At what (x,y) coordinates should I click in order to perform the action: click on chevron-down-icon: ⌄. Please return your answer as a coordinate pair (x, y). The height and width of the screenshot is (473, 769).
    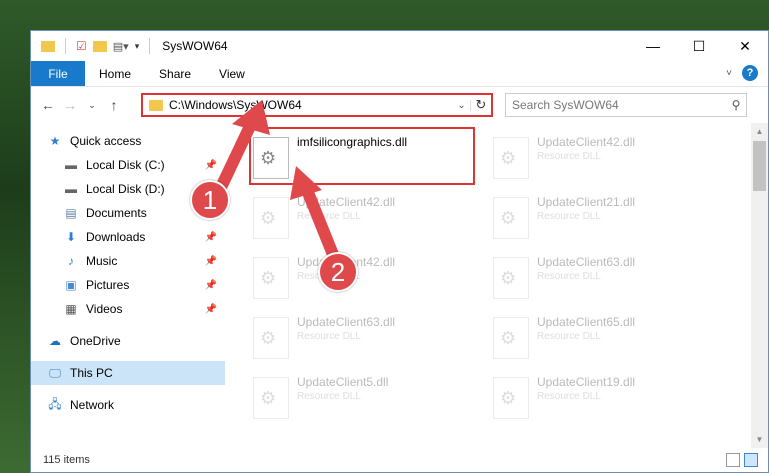
    Looking at the image, I should click on (462, 105).